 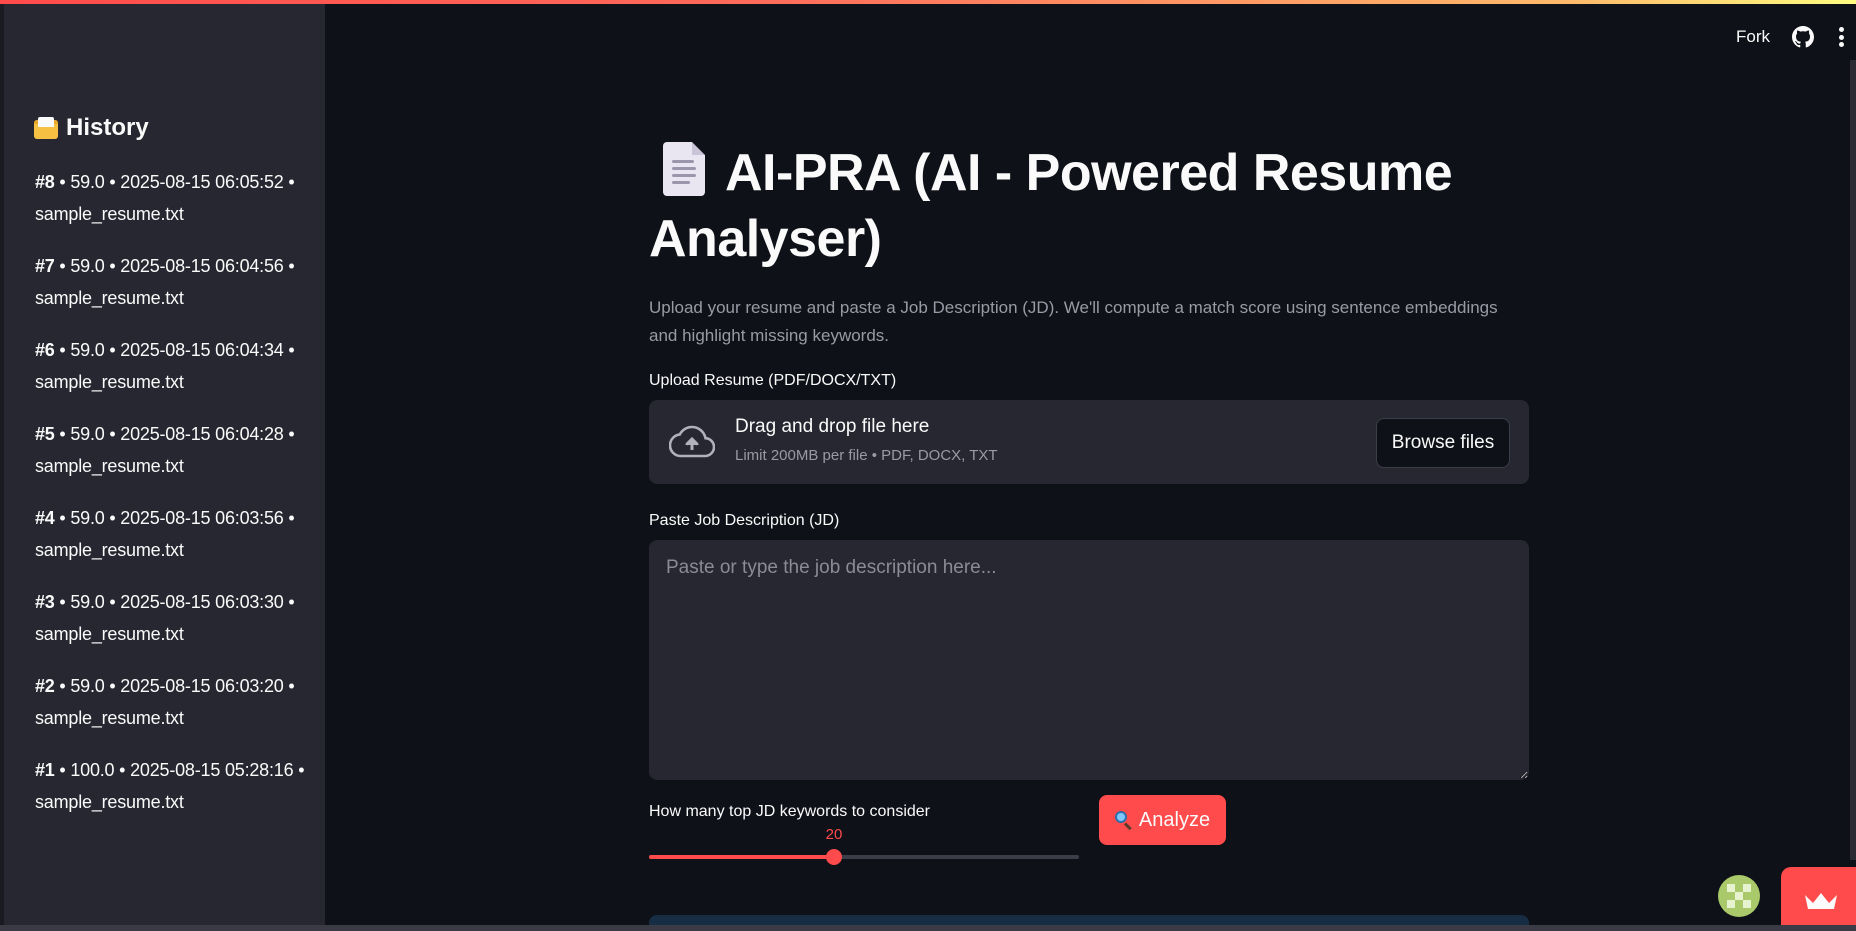 What do you see at coordinates (1174, 819) in the screenshot?
I see `analyze-button-label: Analyze` at bounding box center [1174, 819].